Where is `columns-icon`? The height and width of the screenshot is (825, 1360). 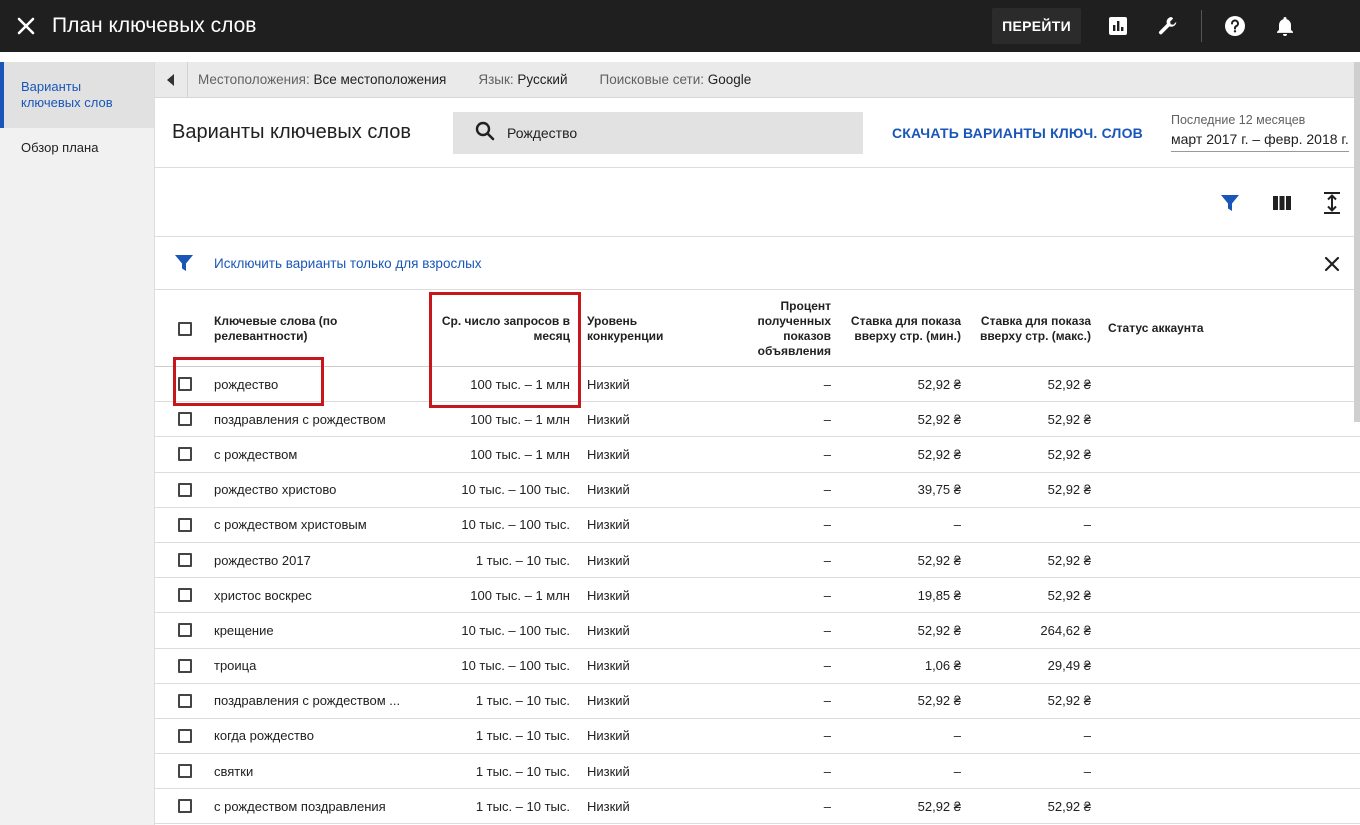
columns-icon is located at coordinates (1282, 203).